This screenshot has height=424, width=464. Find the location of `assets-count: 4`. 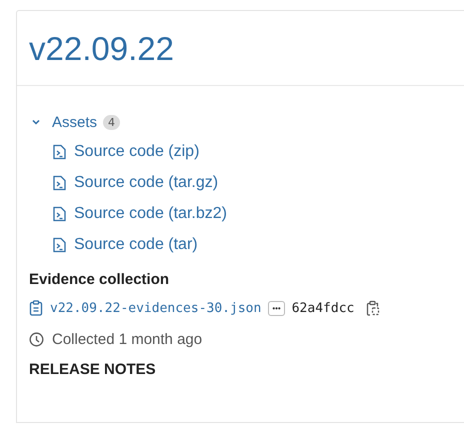

assets-count: 4 is located at coordinates (111, 122).